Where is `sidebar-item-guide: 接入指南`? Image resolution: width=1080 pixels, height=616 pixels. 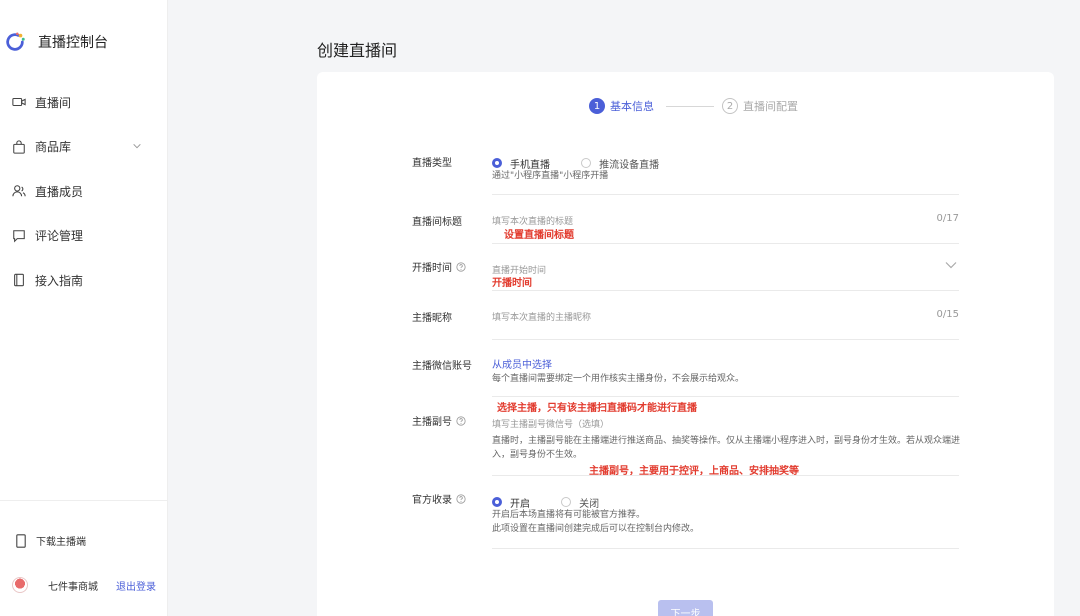 sidebar-item-guide: 接入指南 is located at coordinates (84, 280).